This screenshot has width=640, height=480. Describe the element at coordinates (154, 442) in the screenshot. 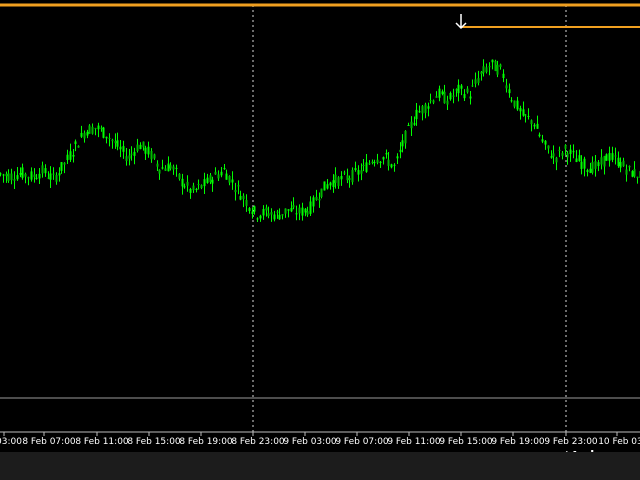

I see `time-axis-label: 8 Feb 15:00` at that location.